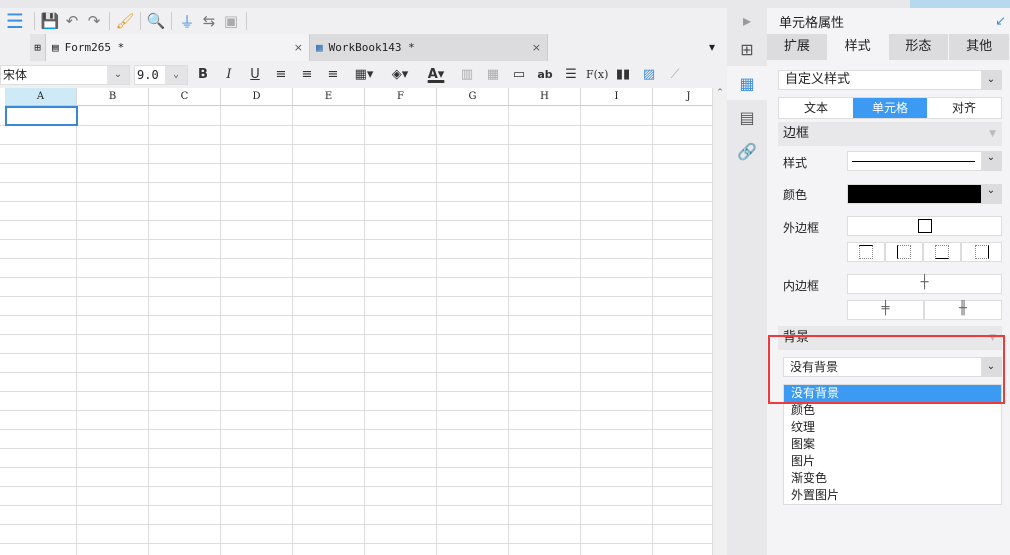 The width and height of the screenshot is (1010, 555). I want to click on column-header-F: F, so click(401, 97).